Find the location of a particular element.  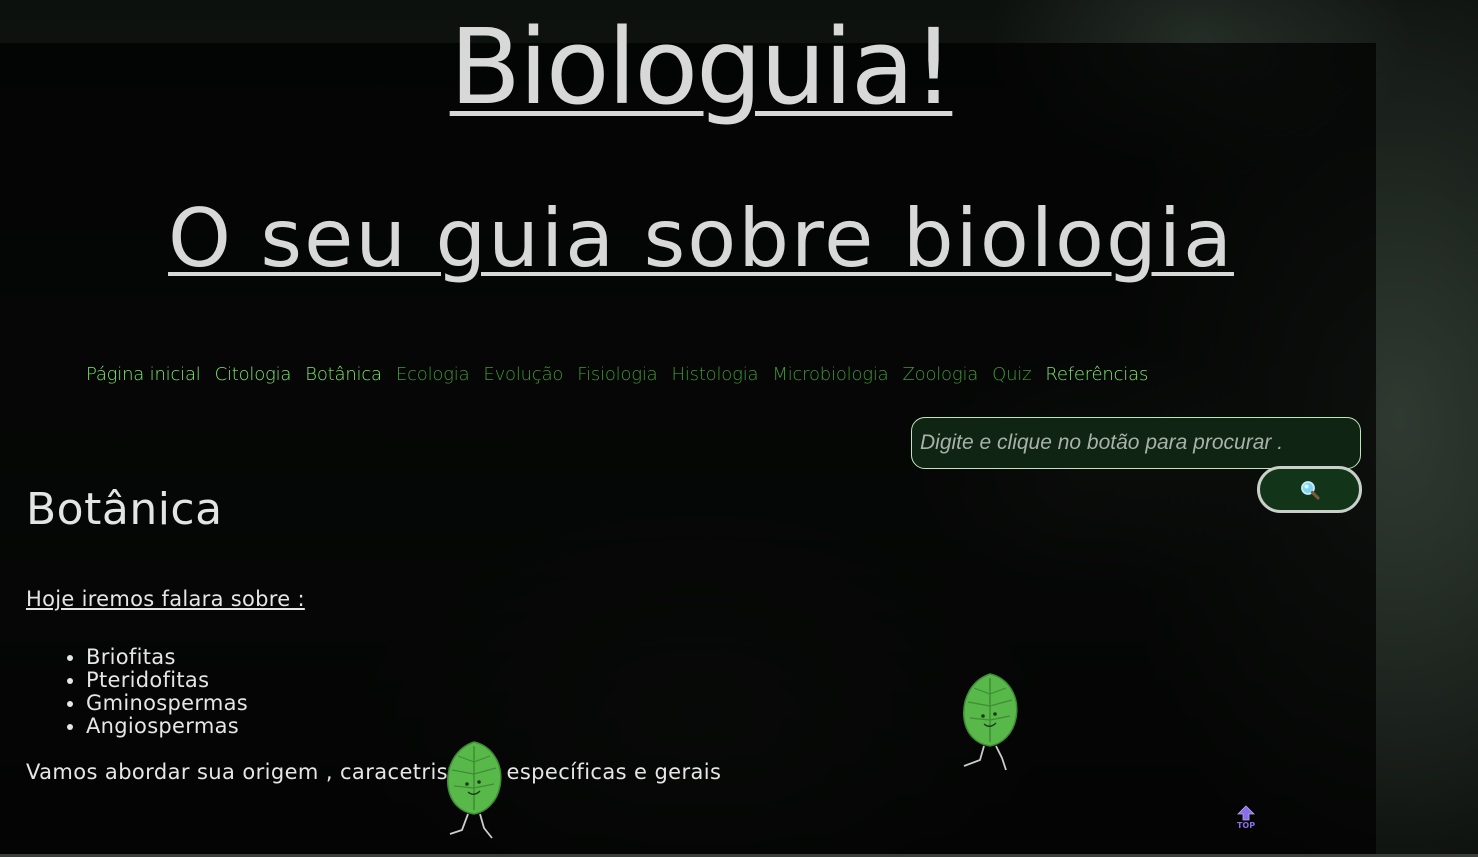

search-button is located at coordinates (1309, 489).